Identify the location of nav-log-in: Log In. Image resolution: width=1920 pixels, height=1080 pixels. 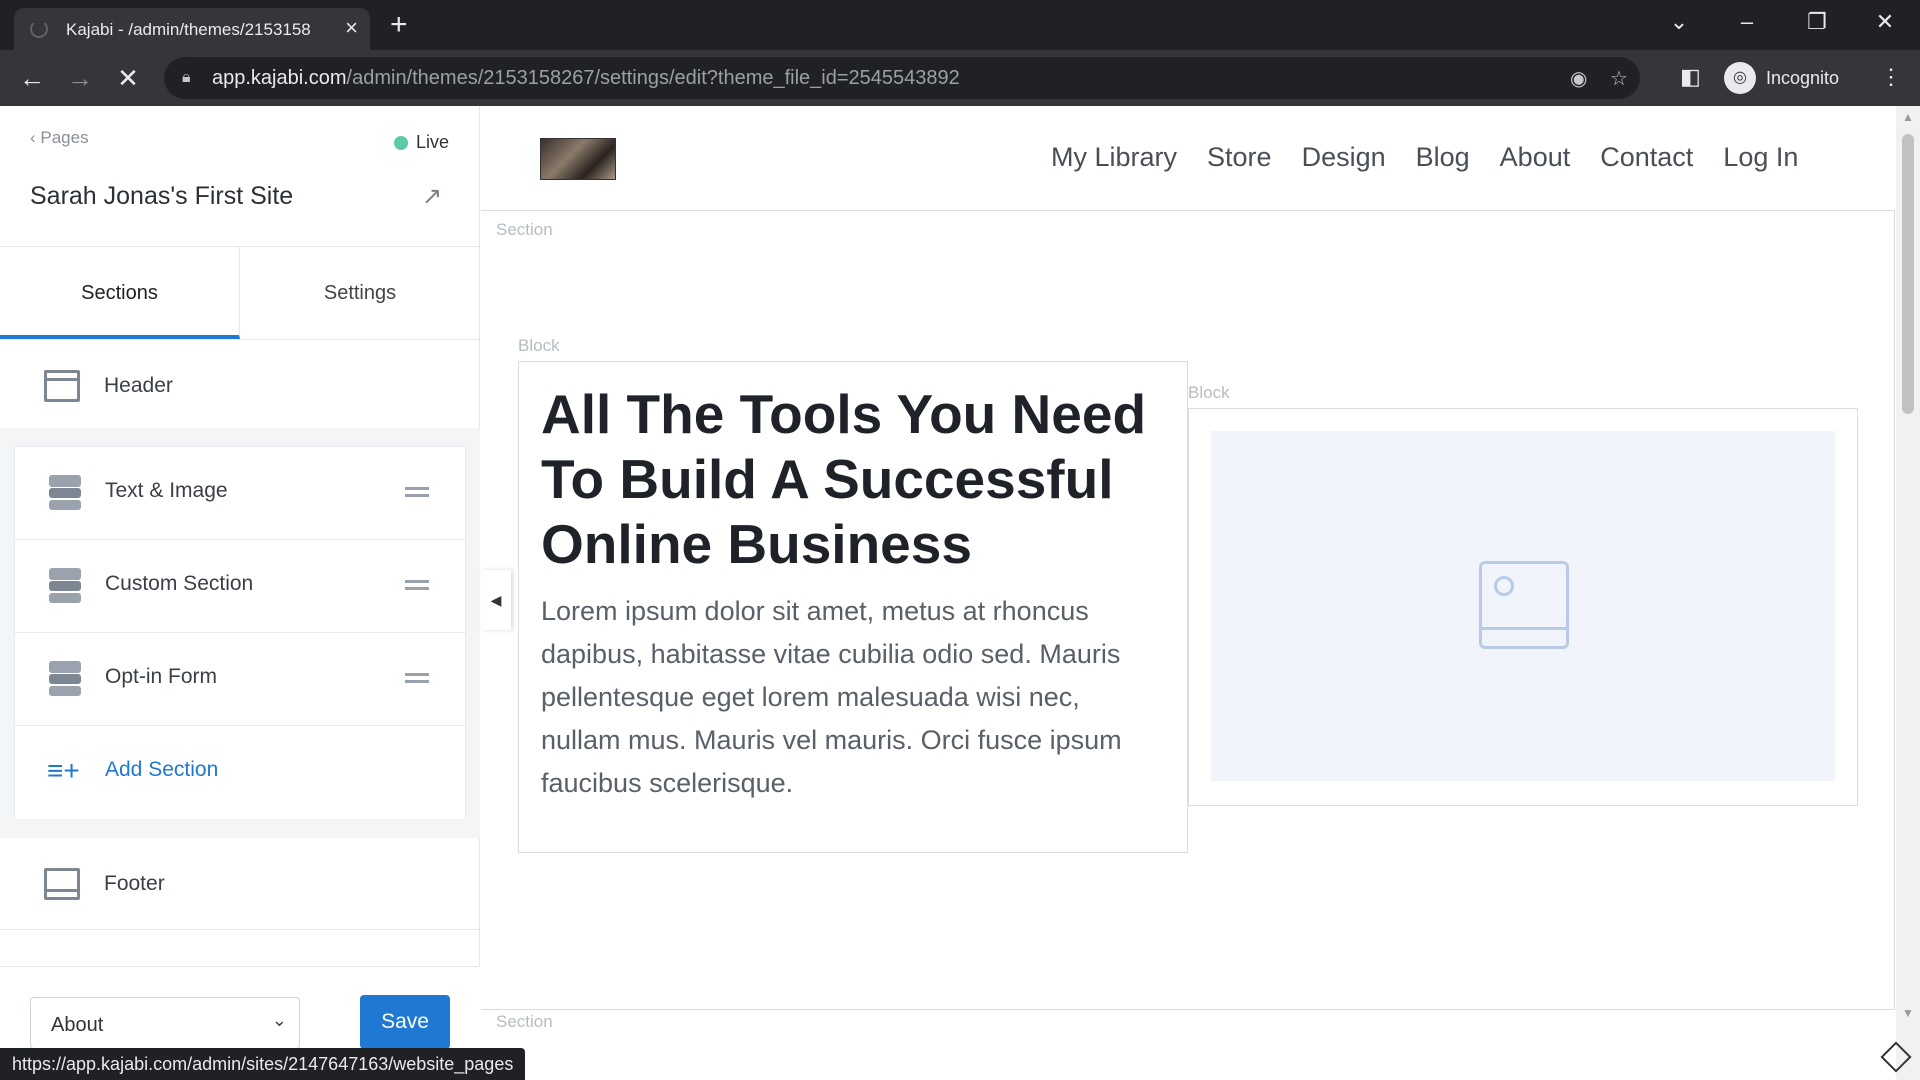
(1760, 157).